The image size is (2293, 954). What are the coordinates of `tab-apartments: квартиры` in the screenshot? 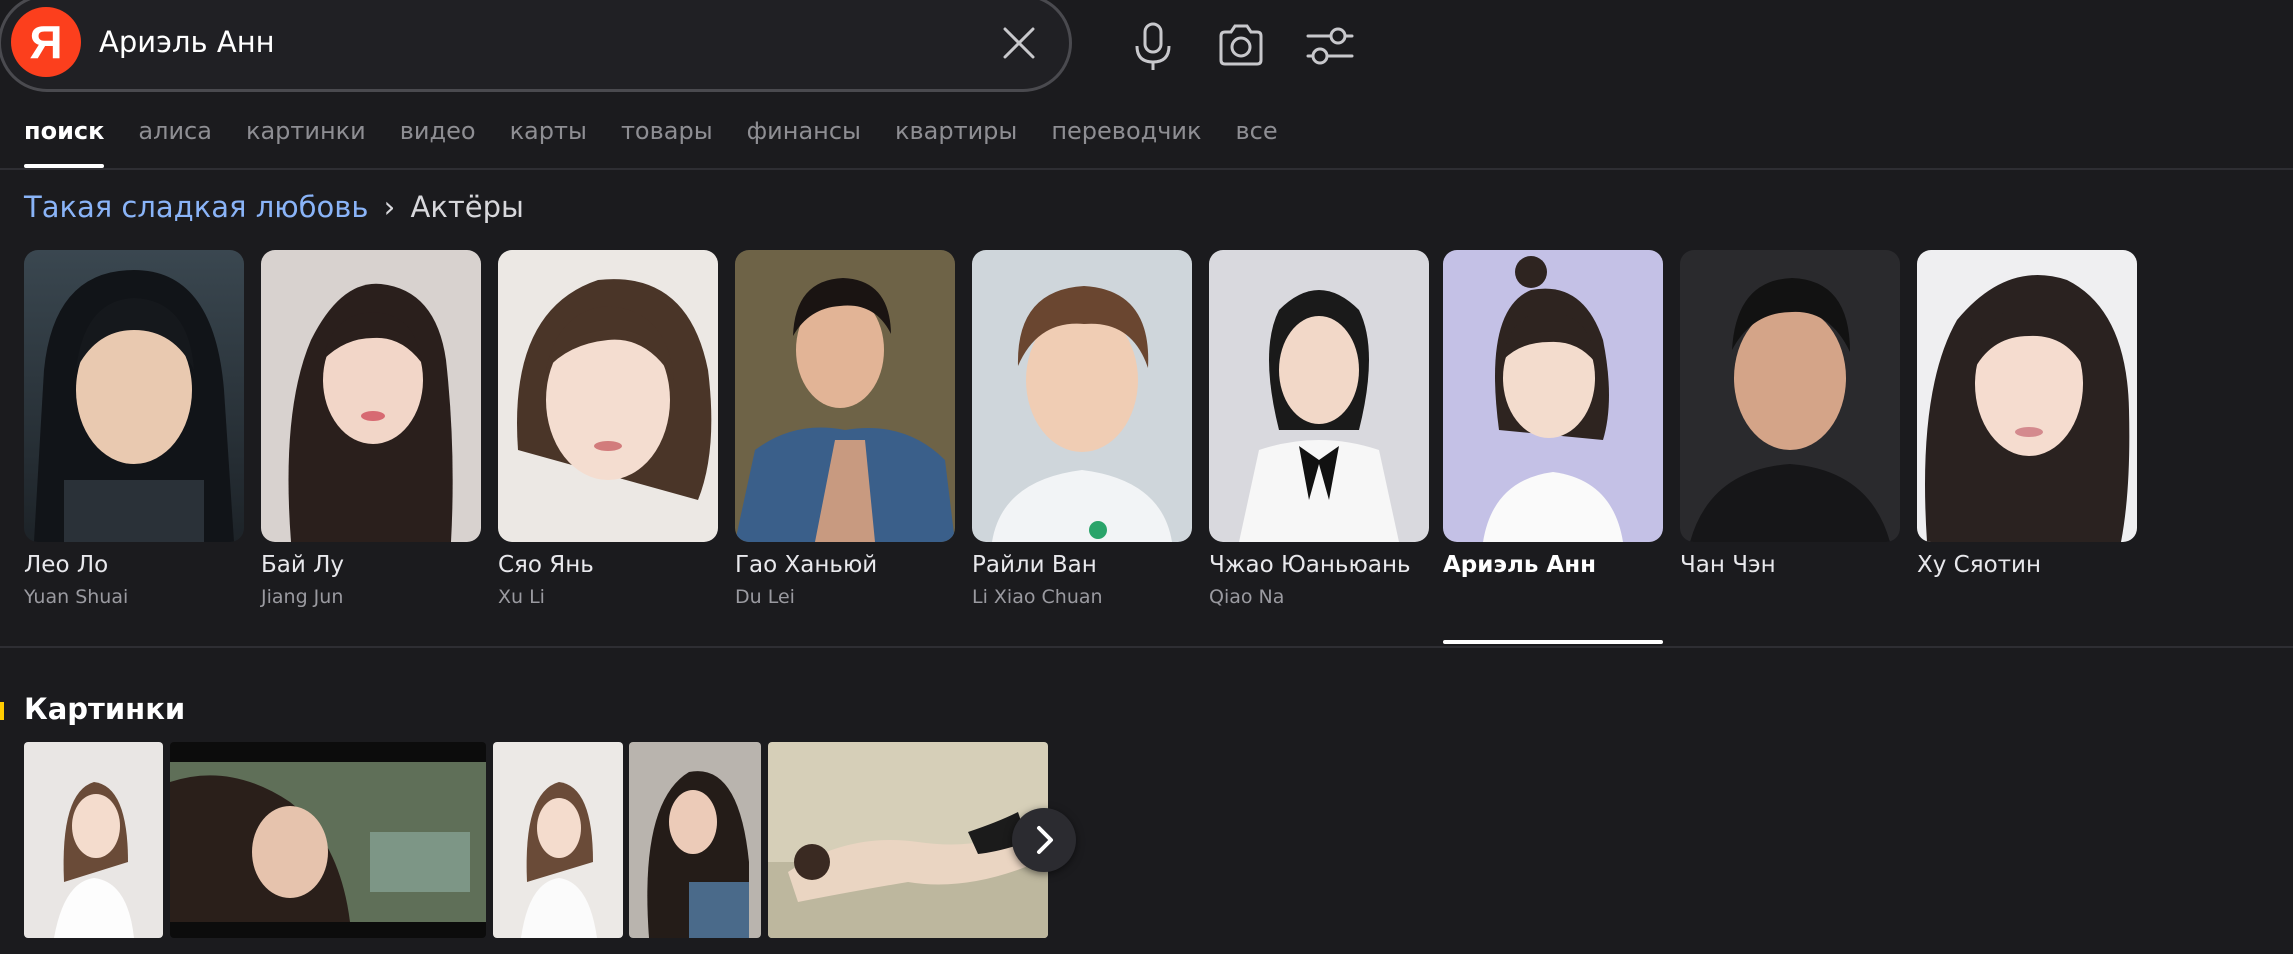 It's located at (956, 142).